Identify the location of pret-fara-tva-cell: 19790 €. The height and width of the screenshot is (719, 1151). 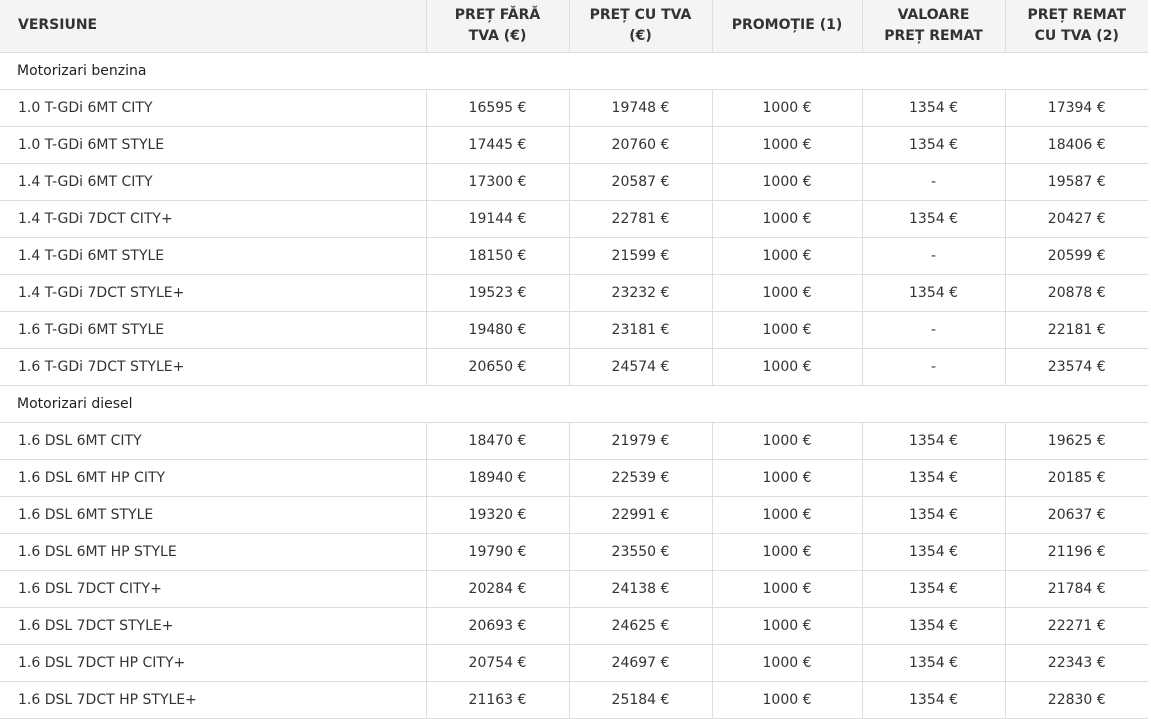
(497, 552).